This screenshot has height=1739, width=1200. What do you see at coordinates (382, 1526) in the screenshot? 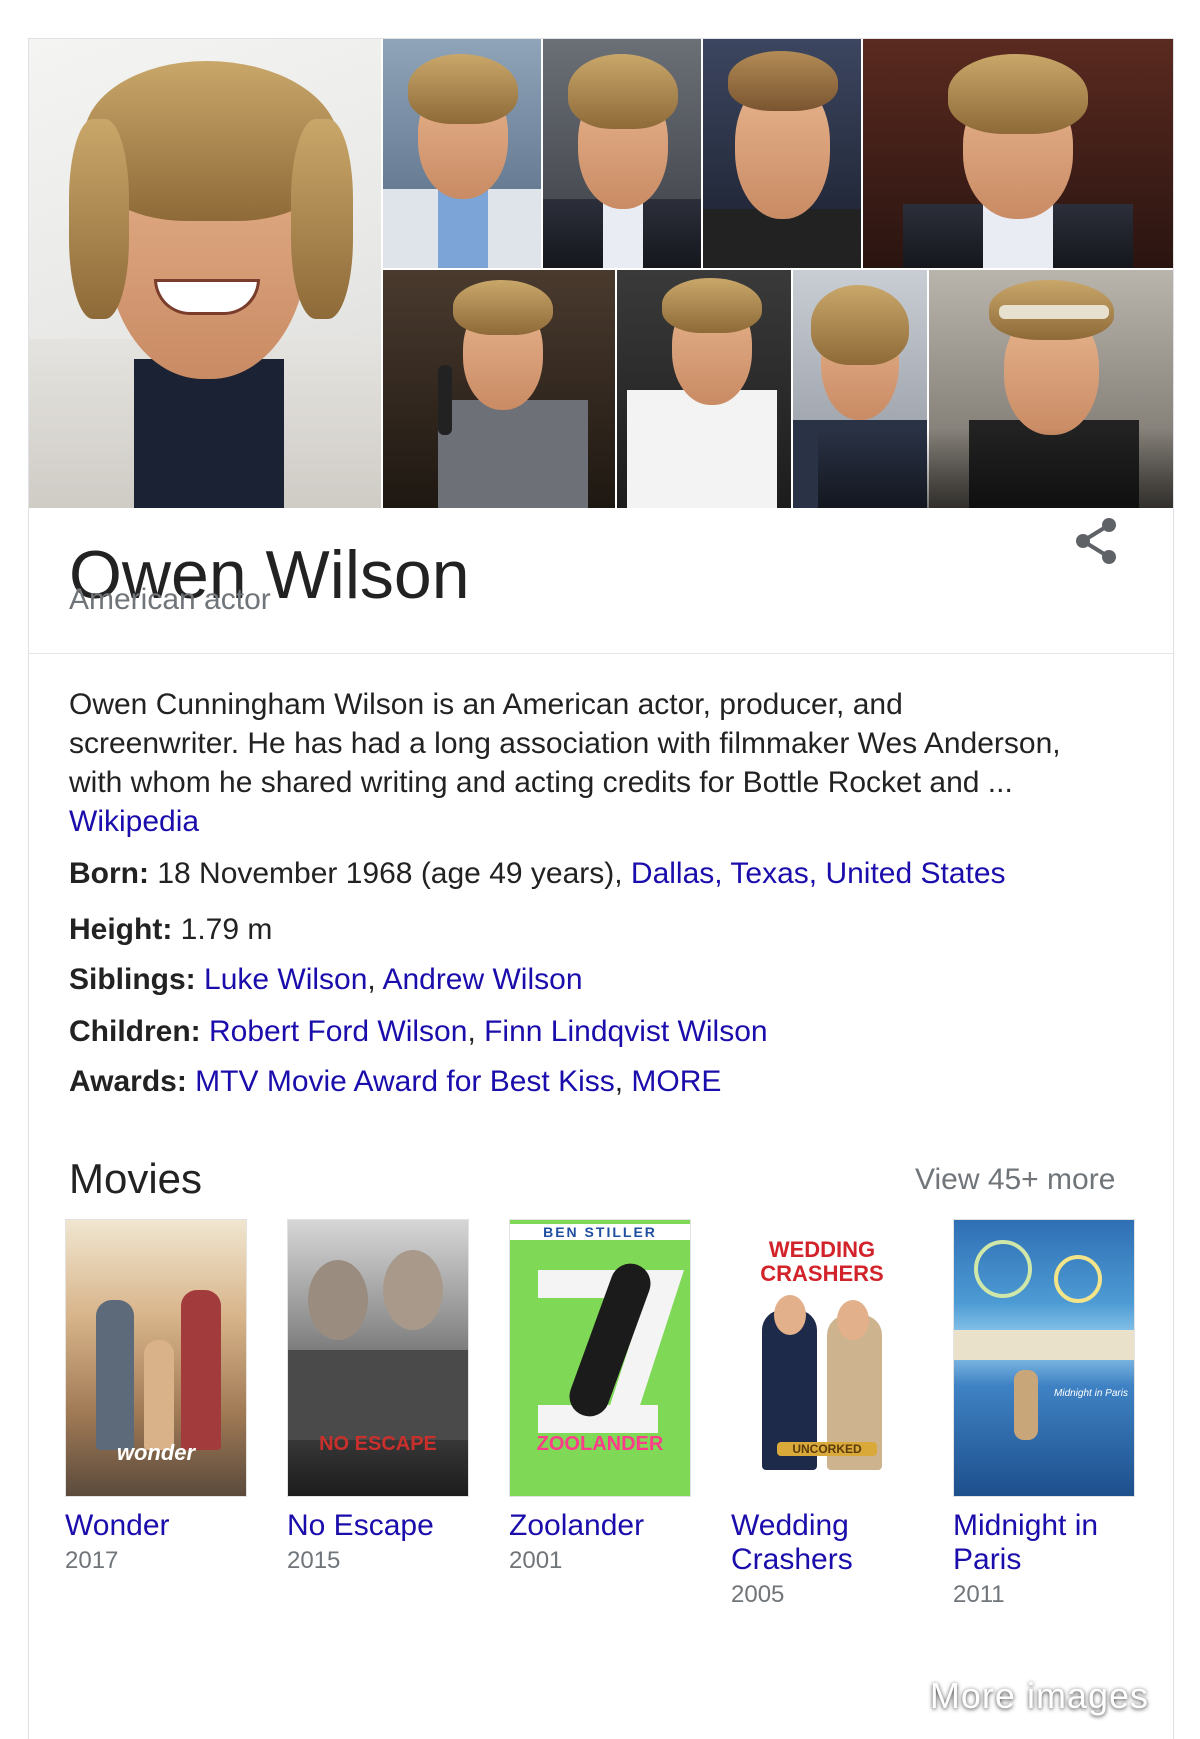
I see `movie-title: No Escape` at bounding box center [382, 1526].